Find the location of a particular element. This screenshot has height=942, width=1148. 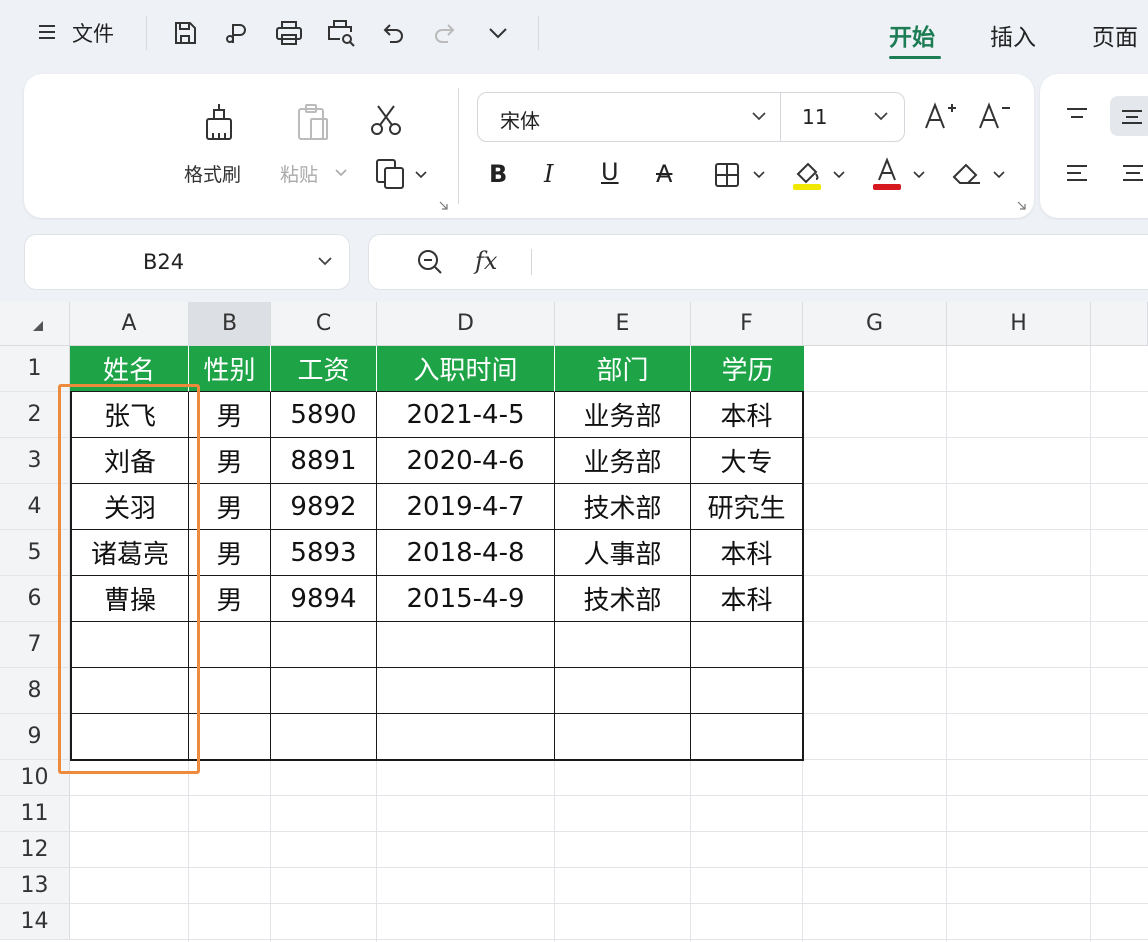

borders-icon is located at coordinates (727, 175).